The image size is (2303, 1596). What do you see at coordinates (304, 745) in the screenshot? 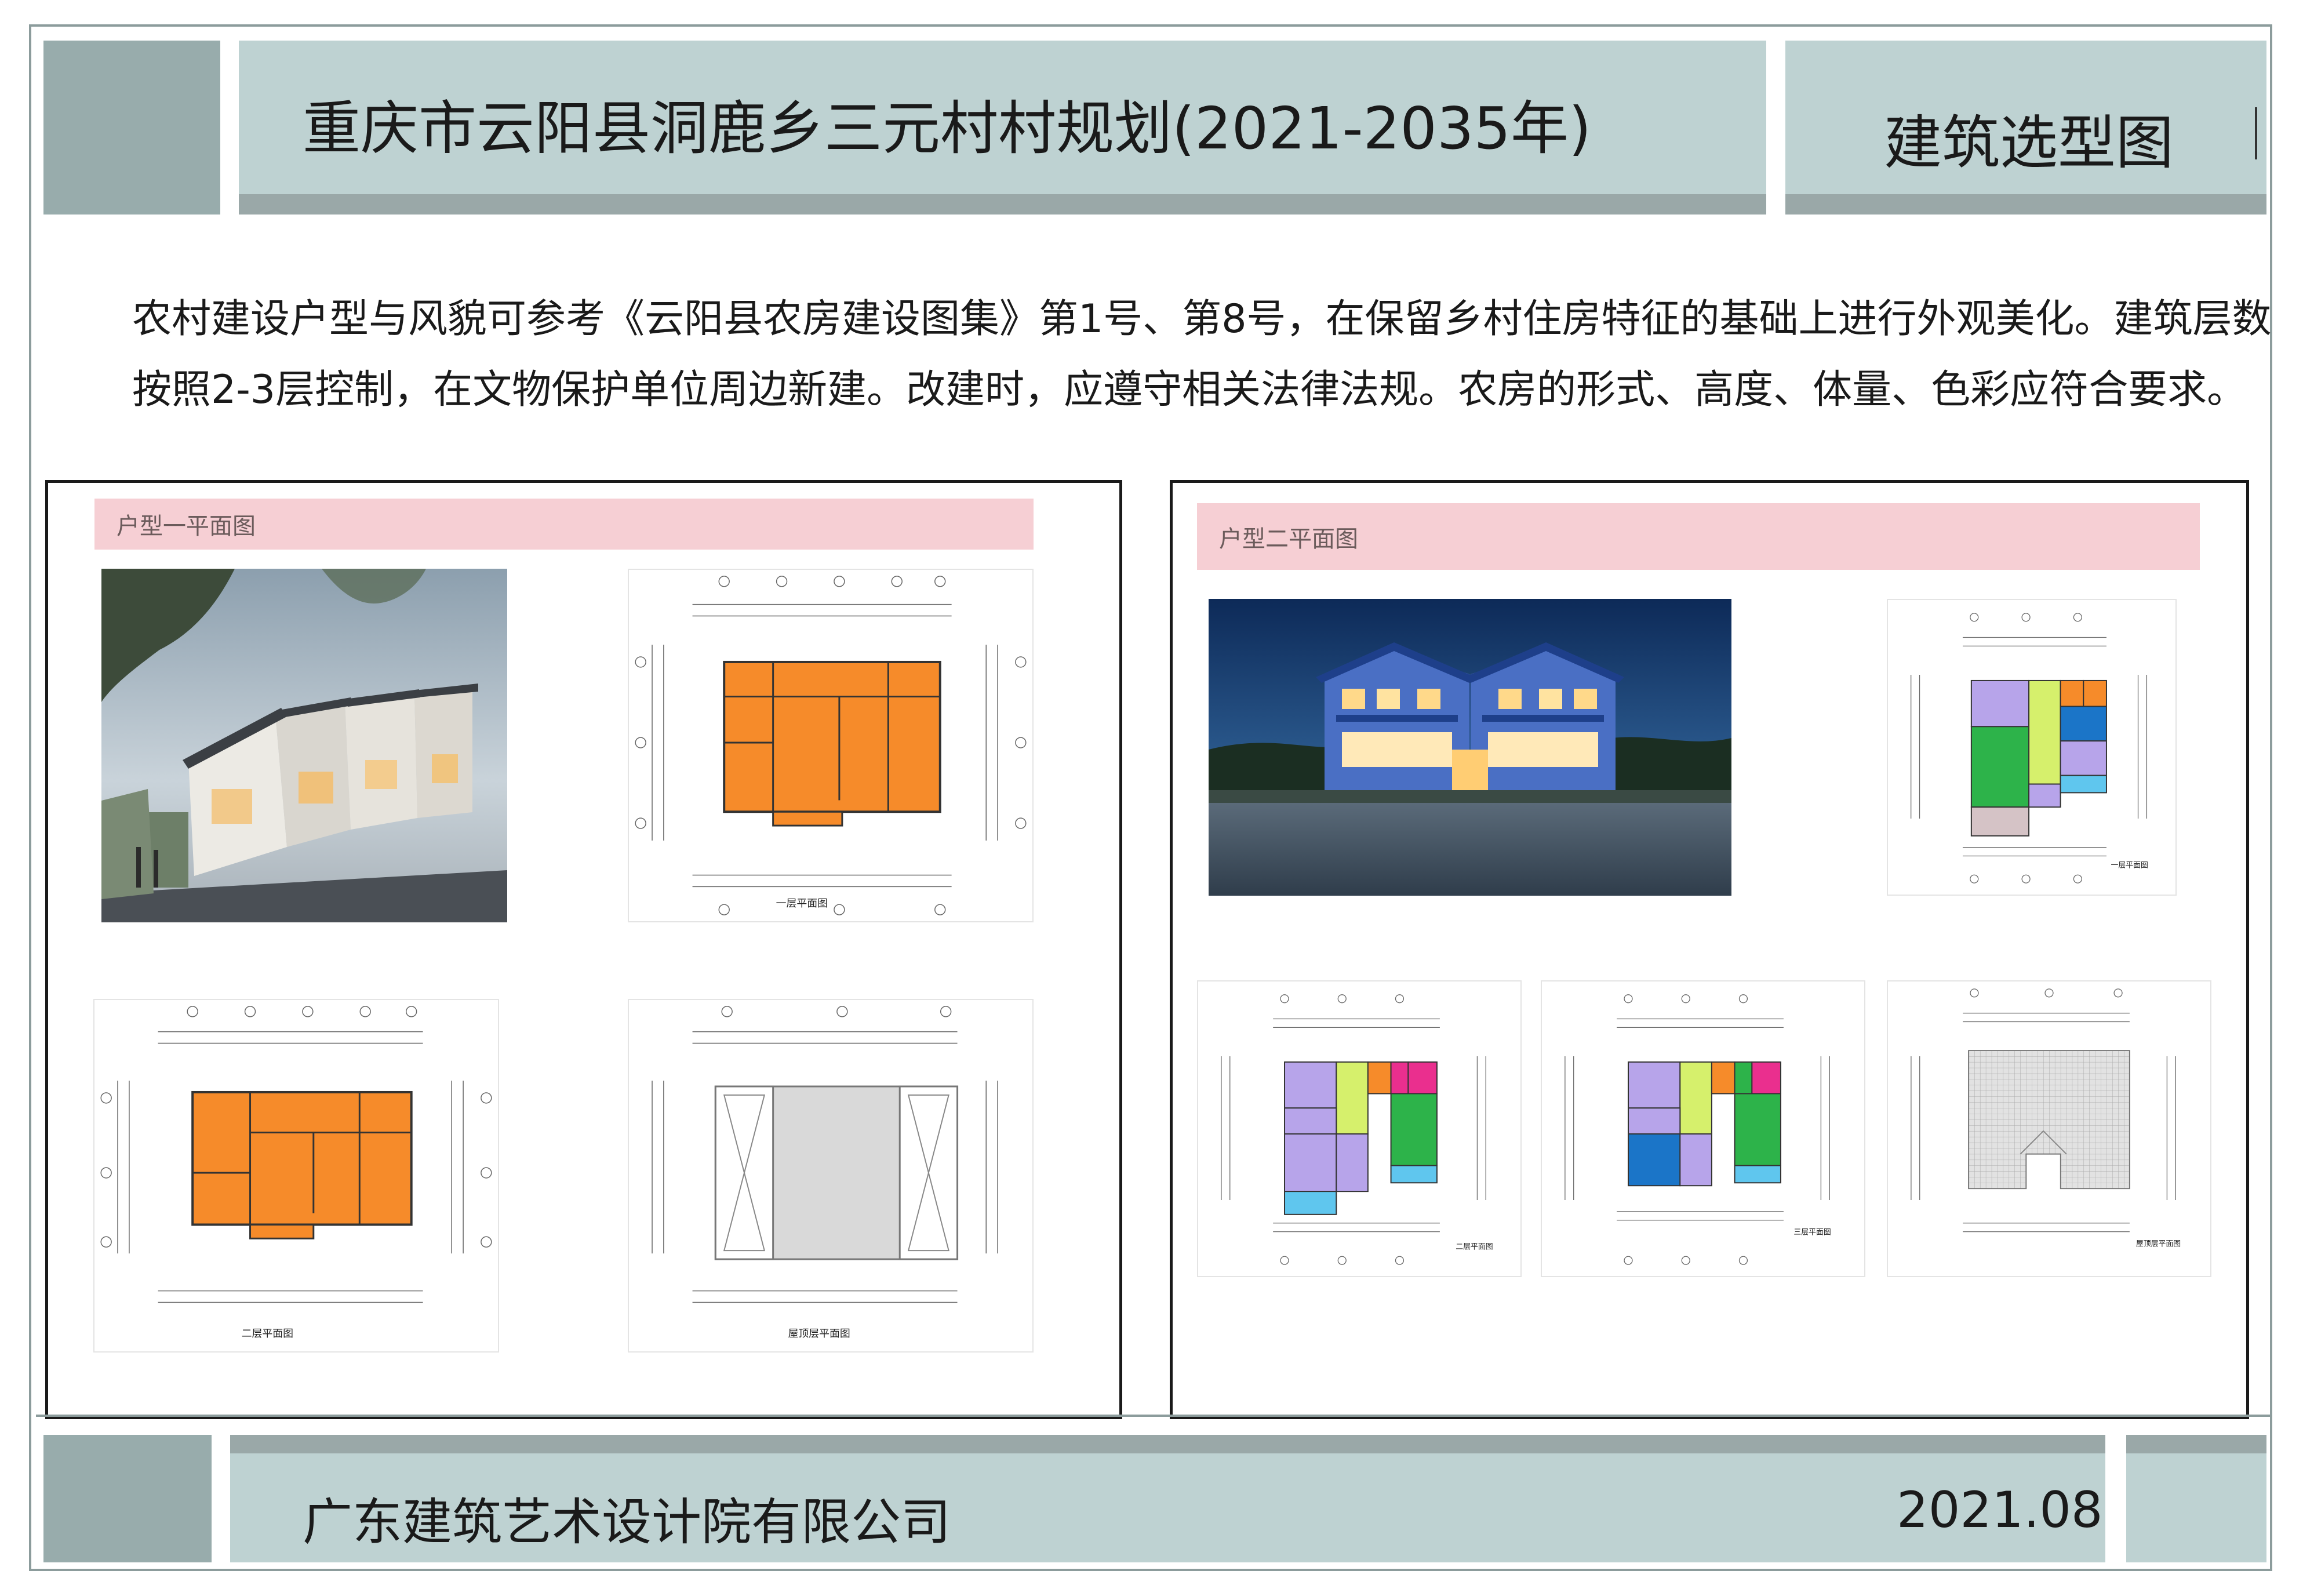
I see `house-type-1-rendering` at bounding box center [304, 745].